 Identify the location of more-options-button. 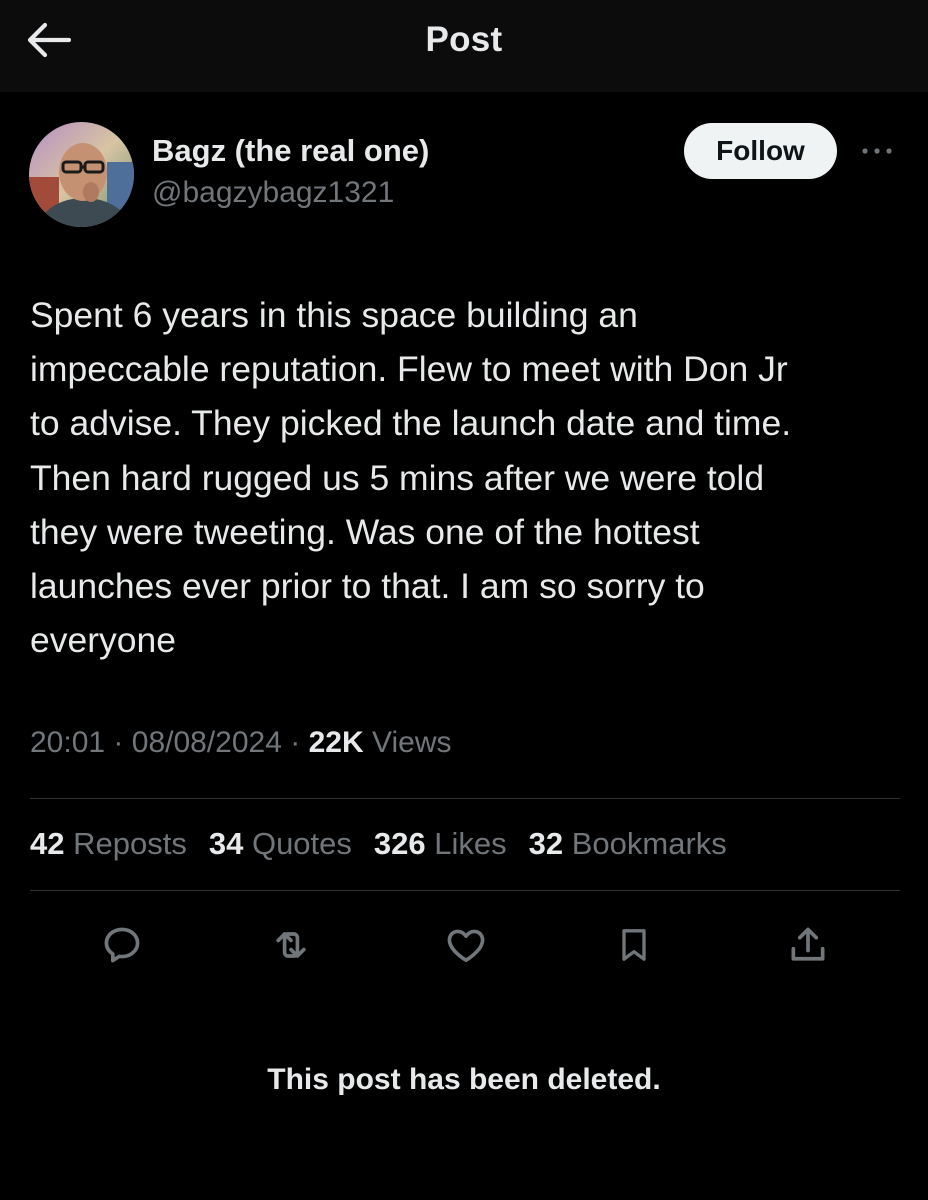
(877, 151).